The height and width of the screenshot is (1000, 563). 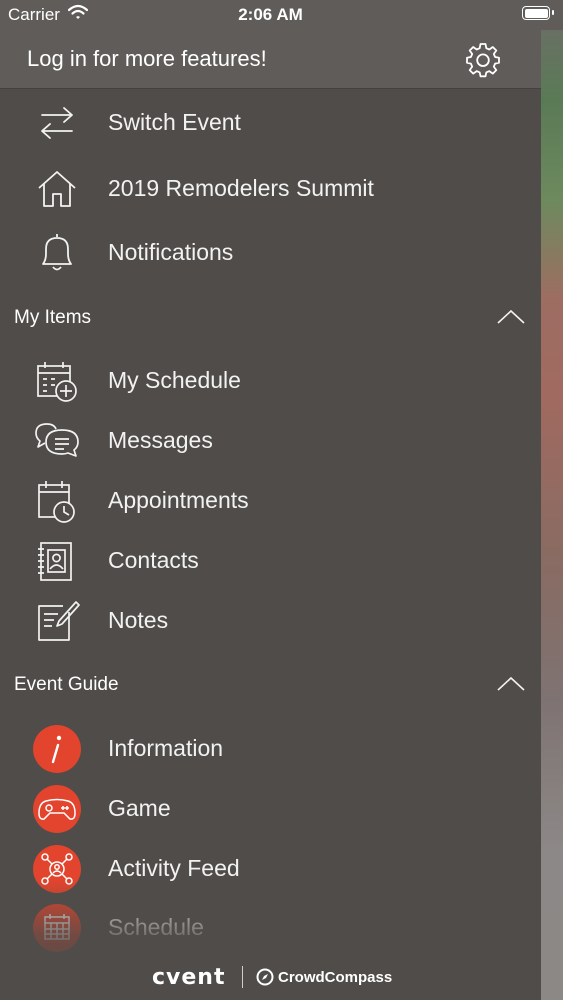 I want to click on menu-item-label: Game, so click(x=139, y=808).